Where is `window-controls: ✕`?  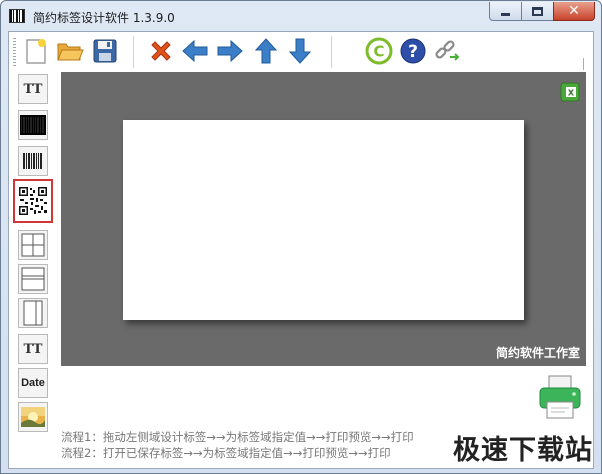
window-controls: ✕ is located at coordinates (542, 11).